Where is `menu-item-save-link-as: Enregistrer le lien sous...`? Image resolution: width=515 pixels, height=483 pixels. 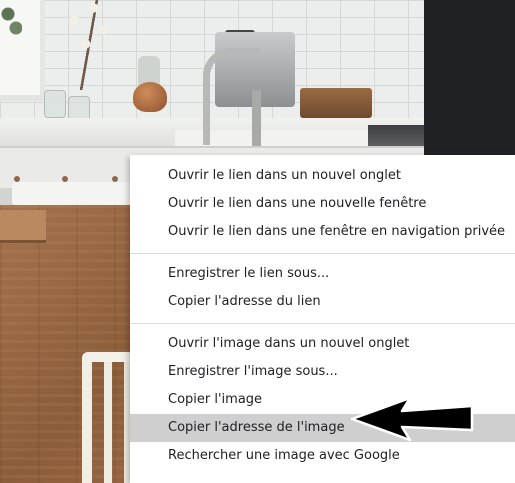
menu-item-save-link-as: Enregistrer le lien sous... is located at coordinates (322, 274).